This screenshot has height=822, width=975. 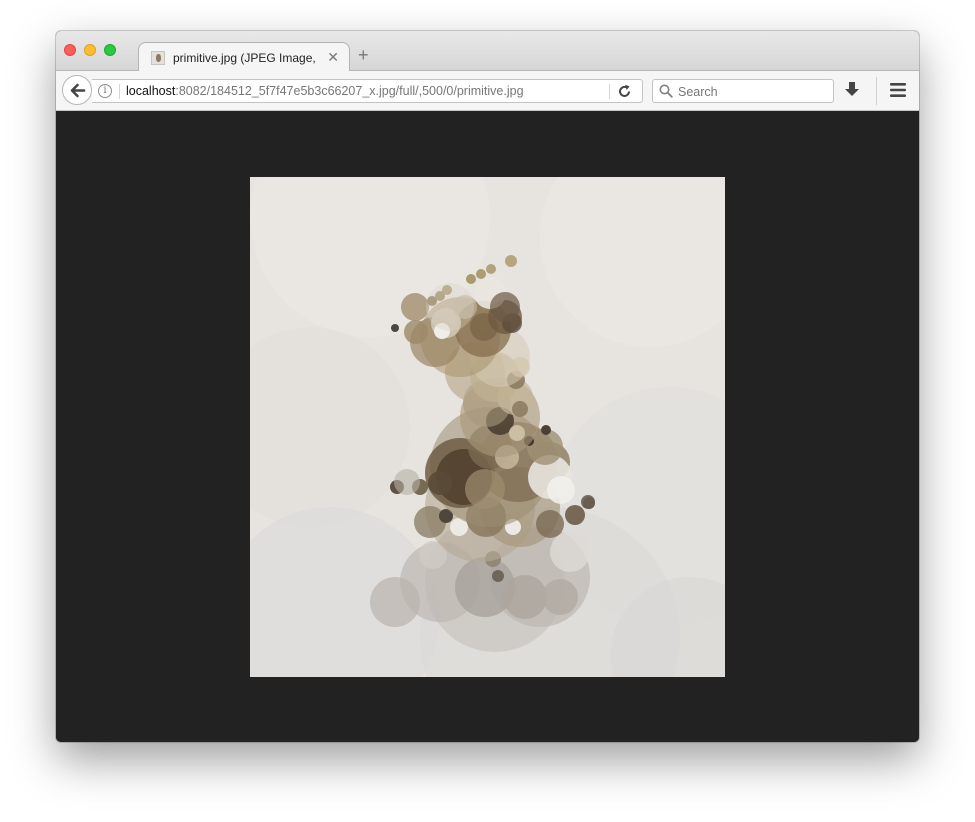 I want to click on window-maximize-button, so click(x=110, y=50).